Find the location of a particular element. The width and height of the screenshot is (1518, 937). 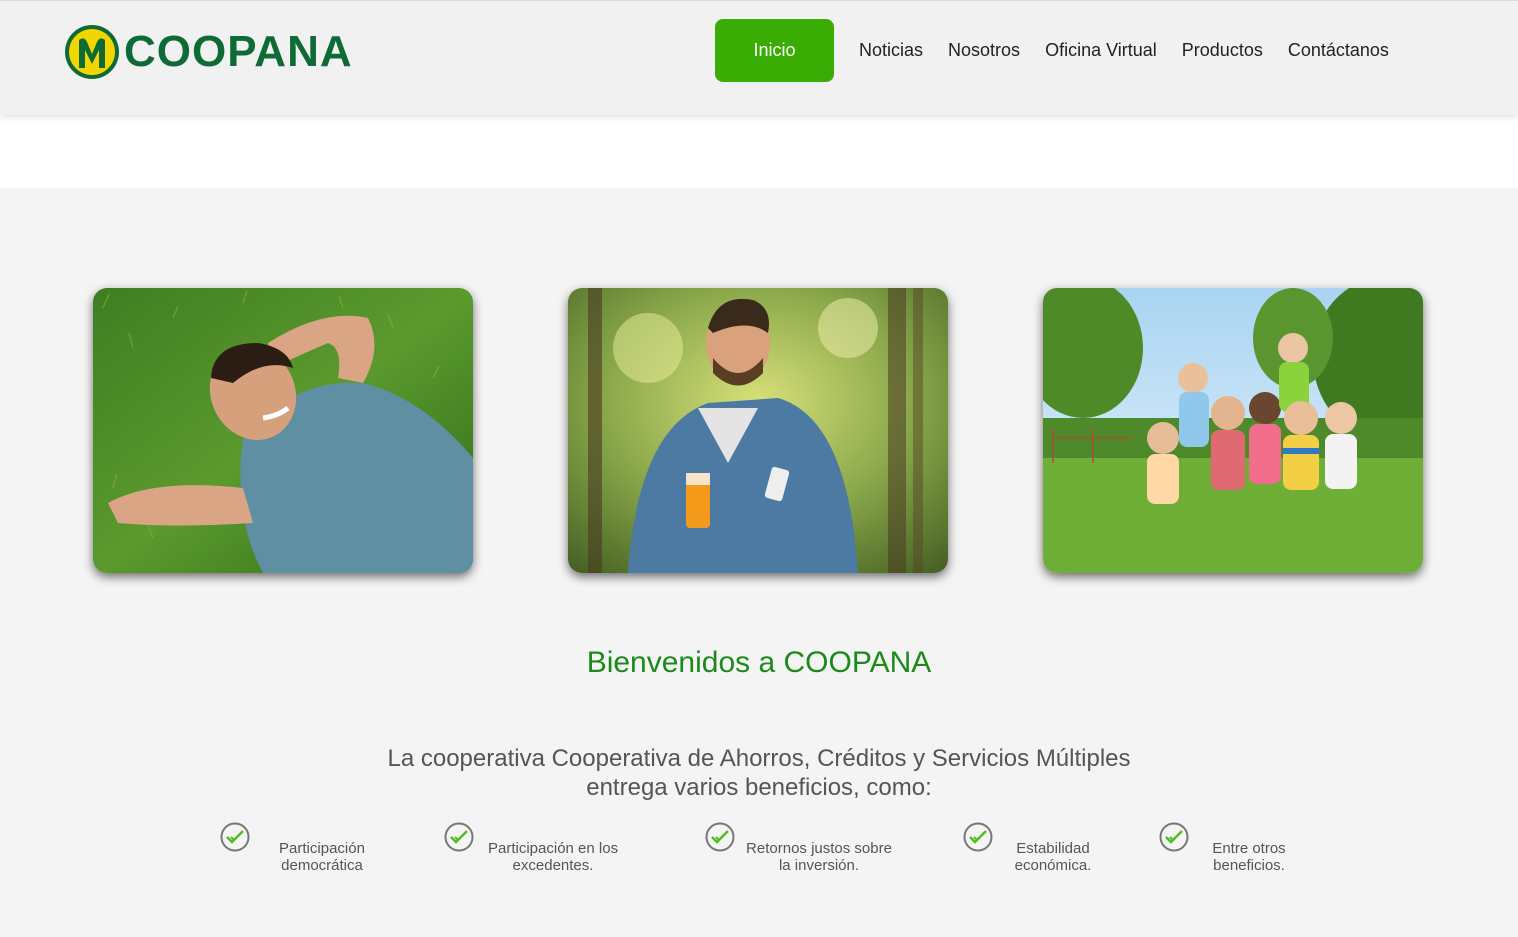

nav-link-nosotros: Nosotros is located at coordinates (984, 50).